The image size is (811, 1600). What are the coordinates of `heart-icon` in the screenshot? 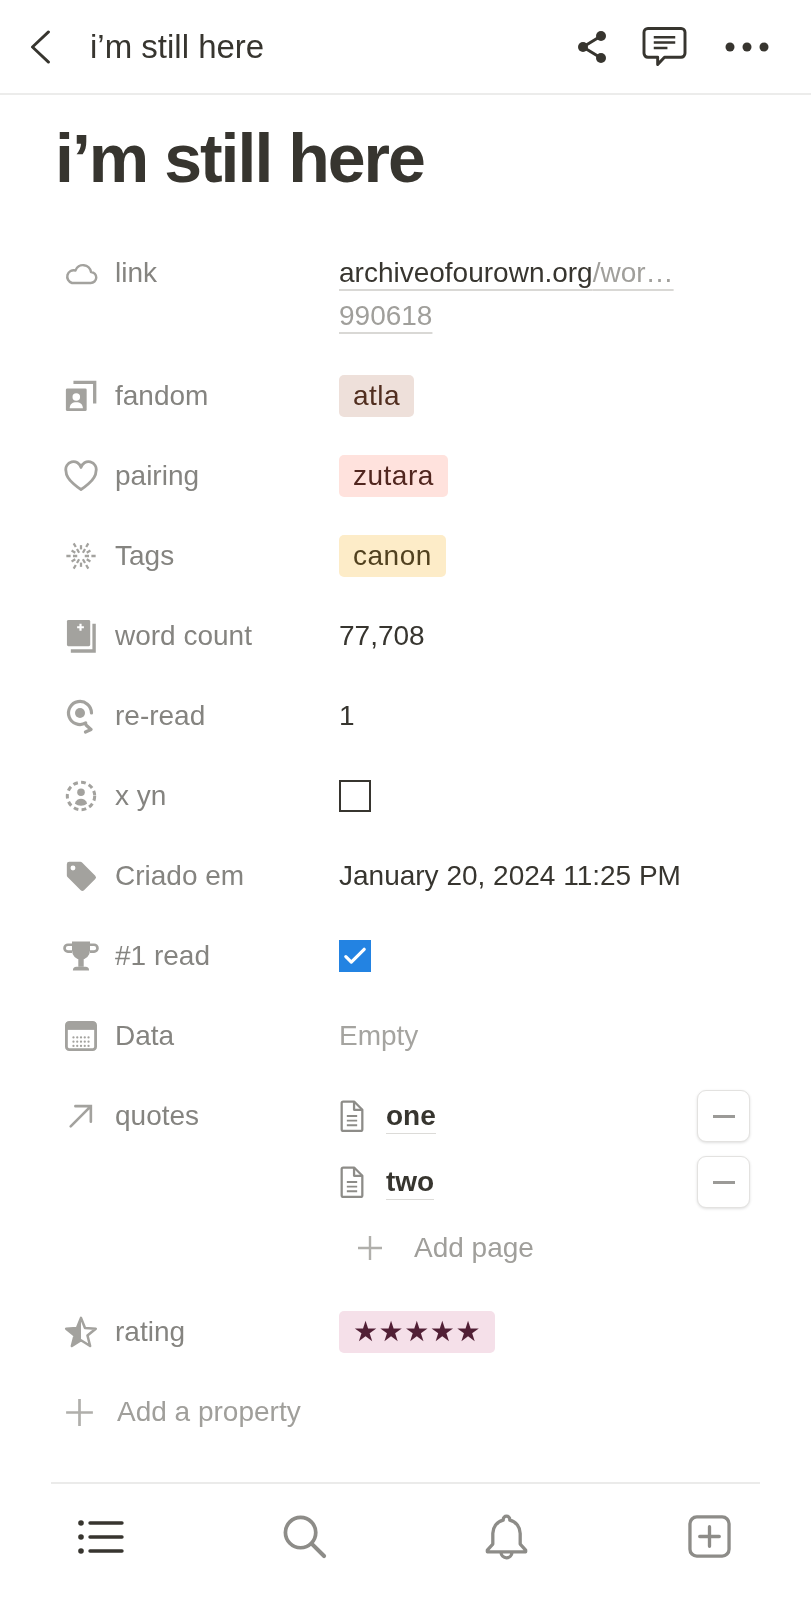 It's located at (81, 475).